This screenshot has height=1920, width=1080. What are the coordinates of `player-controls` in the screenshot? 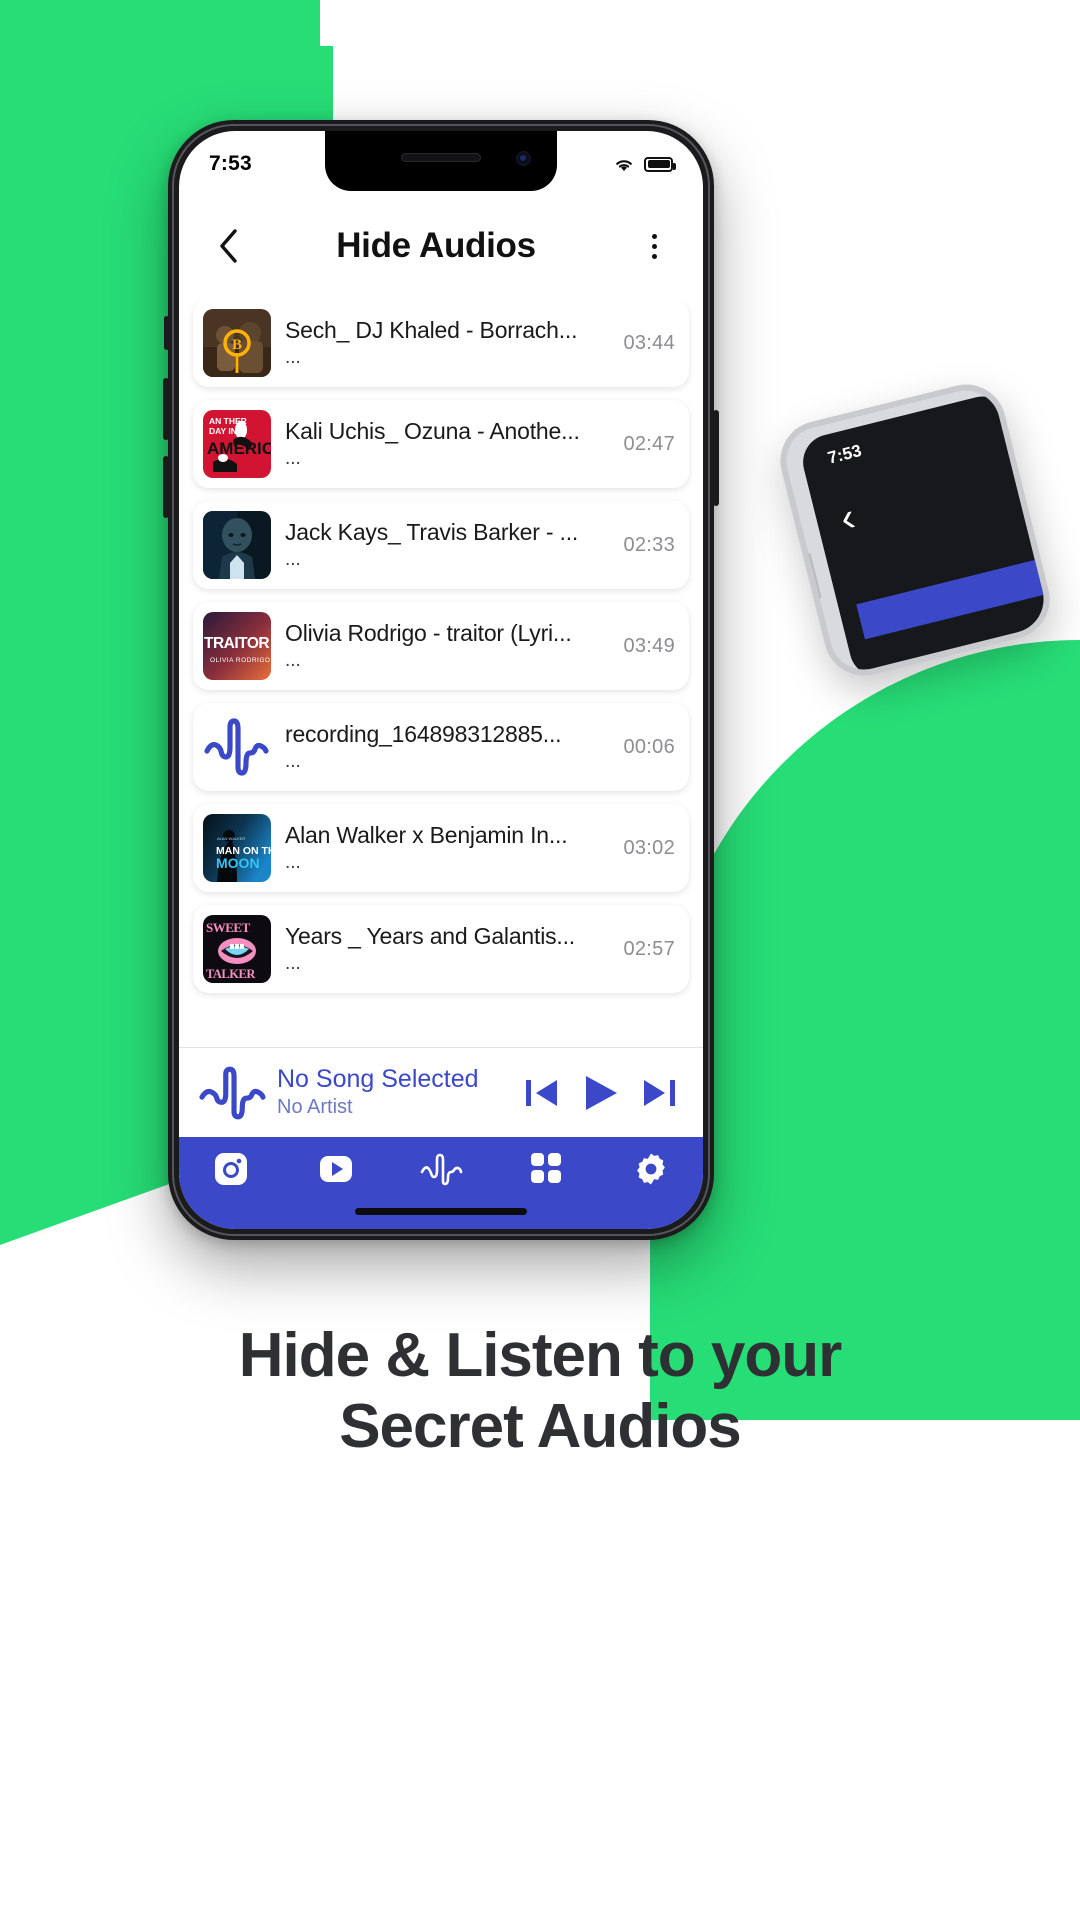 It's located at (604, 1093).